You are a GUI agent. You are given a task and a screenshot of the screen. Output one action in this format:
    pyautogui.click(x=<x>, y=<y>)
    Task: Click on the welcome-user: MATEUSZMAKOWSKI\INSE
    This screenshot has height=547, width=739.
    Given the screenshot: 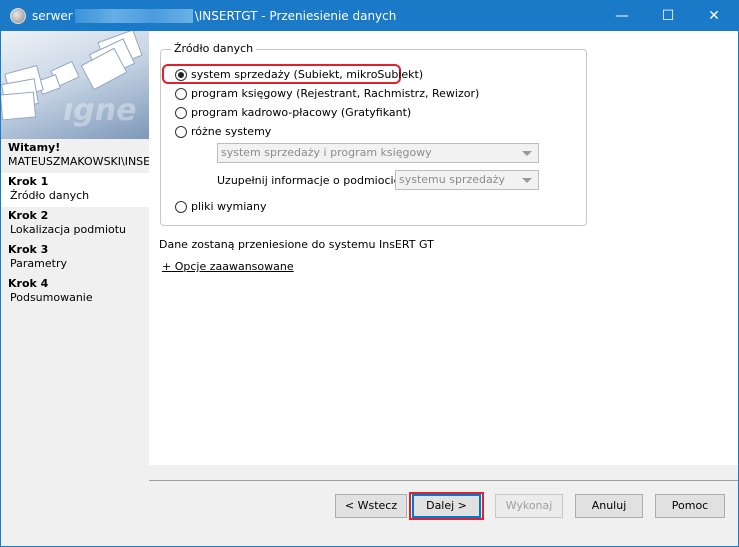 What is the action you would take?
    pyautogui.click(x=78, y=161)
    